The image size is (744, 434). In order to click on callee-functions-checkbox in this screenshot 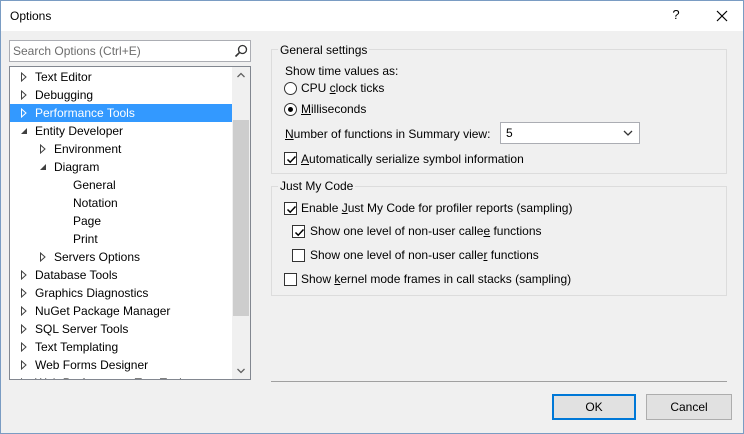, I will do `click(298, 231)`.